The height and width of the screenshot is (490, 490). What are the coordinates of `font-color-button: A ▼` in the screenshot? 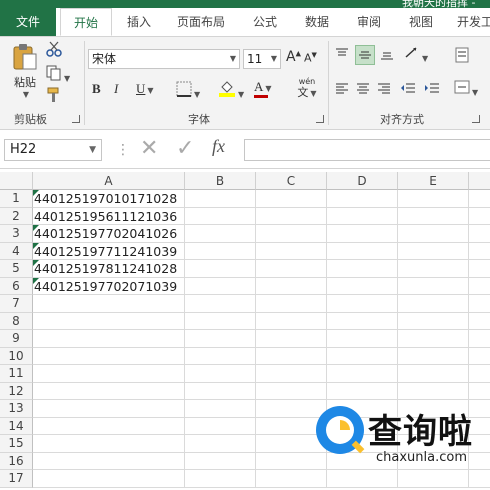 It's located at (267, 89).